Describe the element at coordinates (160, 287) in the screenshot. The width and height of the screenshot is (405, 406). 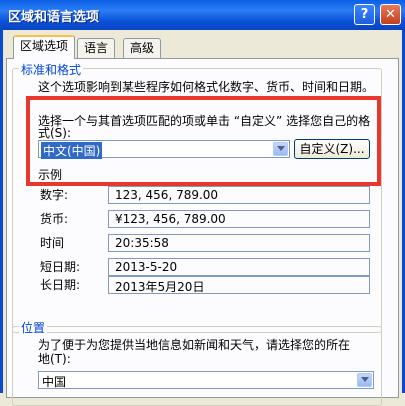
I see `sample-long-date-value: 2013年5月20日` at that location.